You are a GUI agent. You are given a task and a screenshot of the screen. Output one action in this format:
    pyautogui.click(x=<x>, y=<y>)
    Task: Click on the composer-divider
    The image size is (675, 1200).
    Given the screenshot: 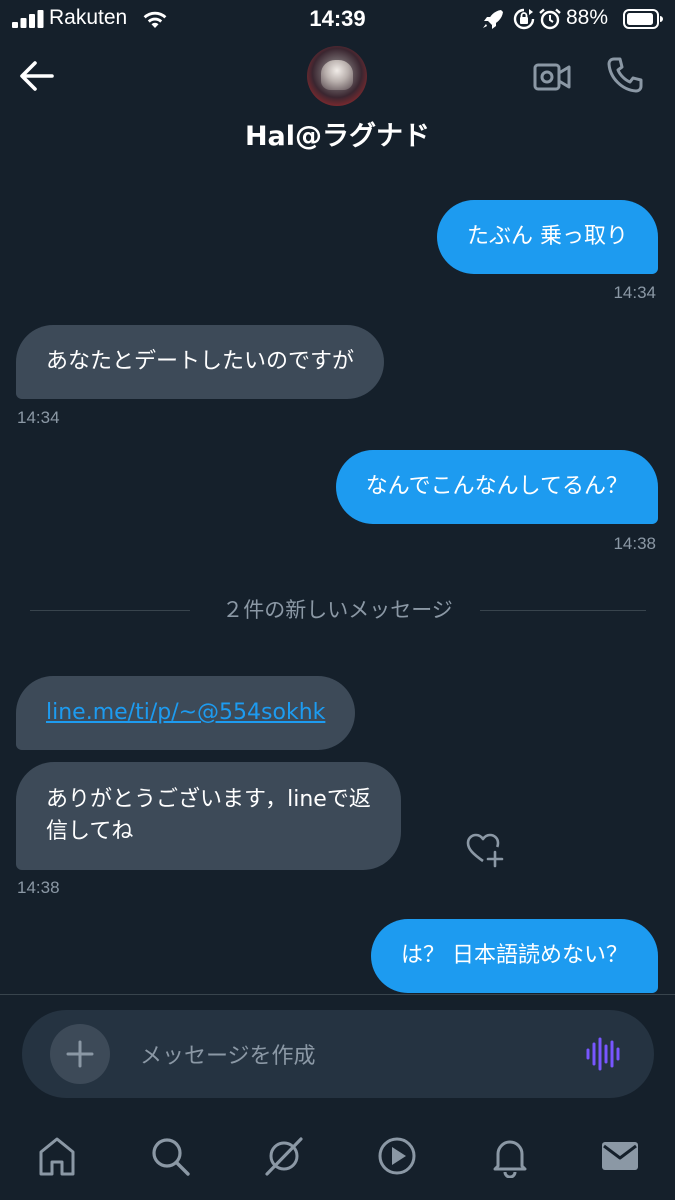 What is the action you would take?
    pyautogui.click(x=337, y=994)
    